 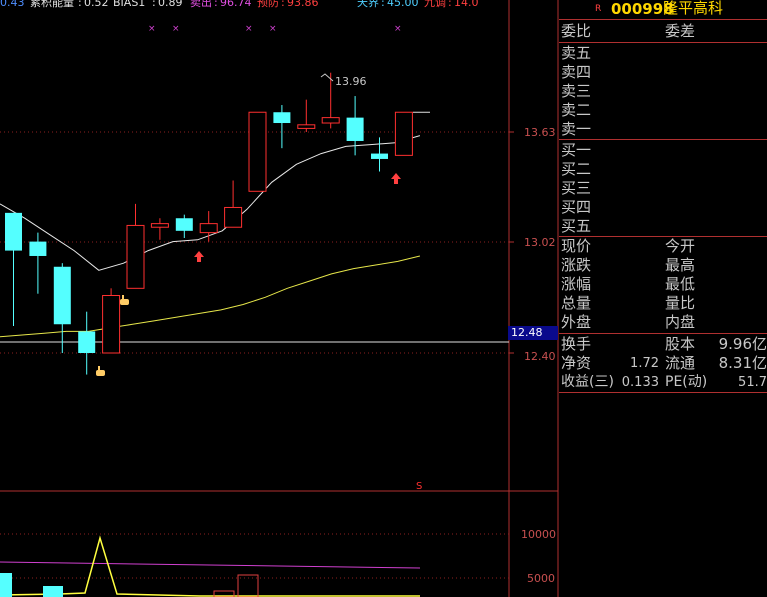 What do you see at coordinates (540, 132) in the screenshot?
I see `y-tick-label: 13.63` at bounding box center [540, 132].